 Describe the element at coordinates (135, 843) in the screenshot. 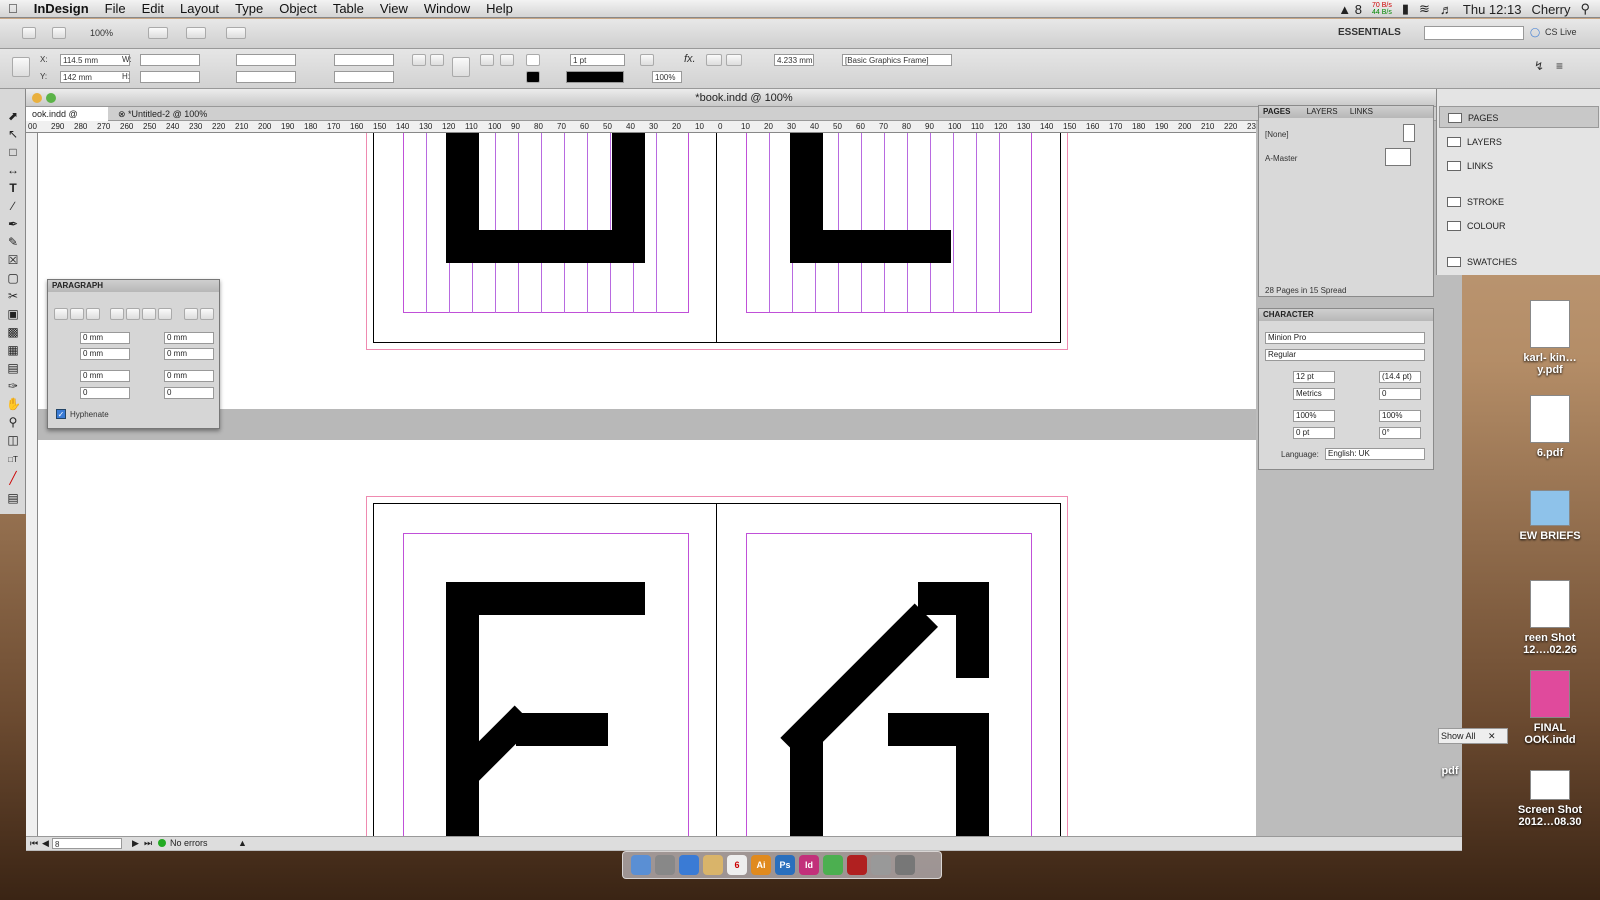

I see `next-page-icon: ▶` at that location.